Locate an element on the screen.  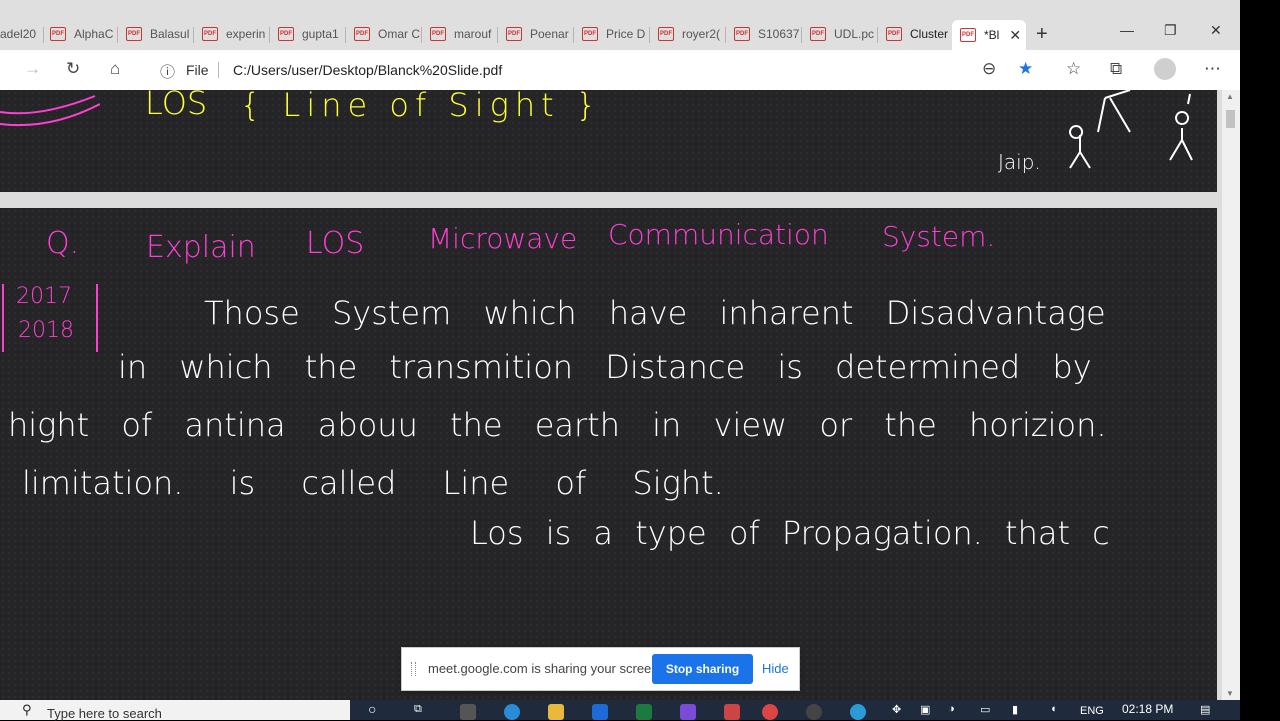
tab-poenar: PDF Poenar is located at coordinates (540, 34).